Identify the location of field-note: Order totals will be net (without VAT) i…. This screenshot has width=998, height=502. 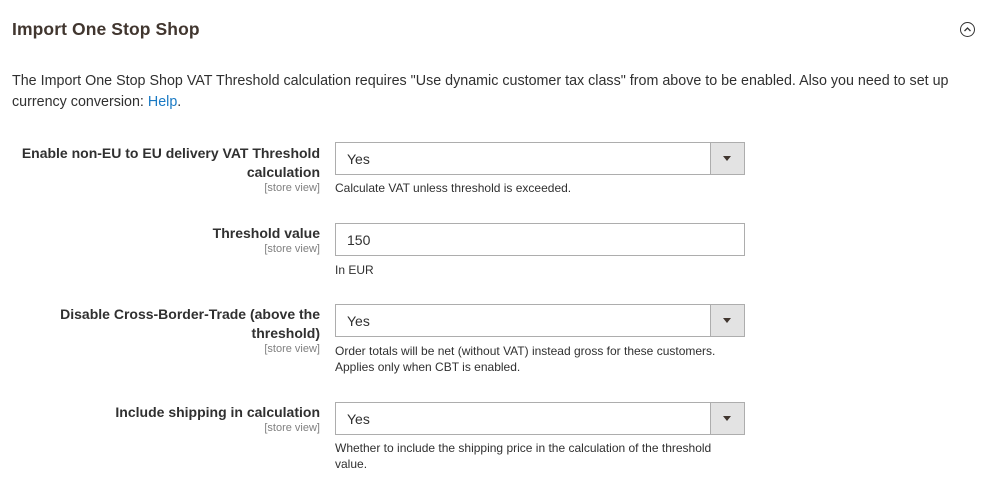
(525, 359).